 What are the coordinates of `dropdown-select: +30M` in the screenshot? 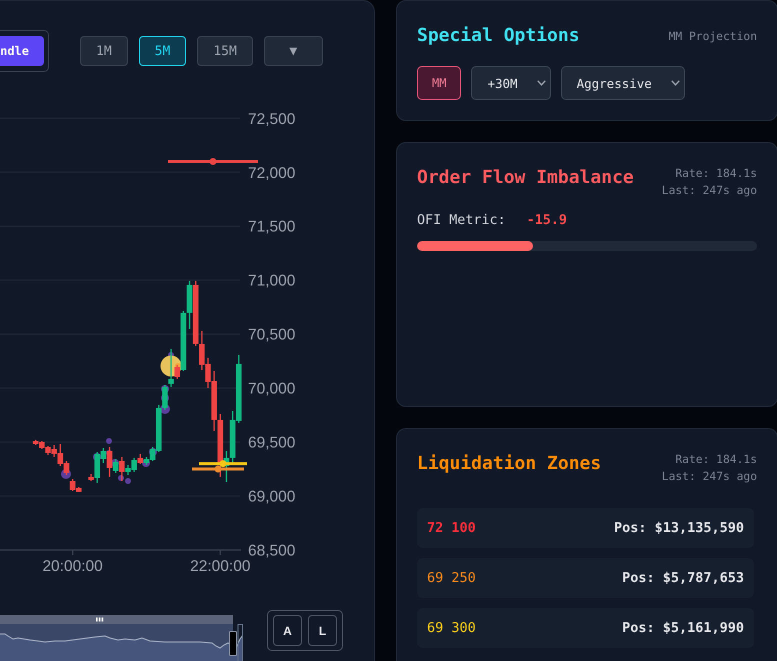 It's located at (511, 83).